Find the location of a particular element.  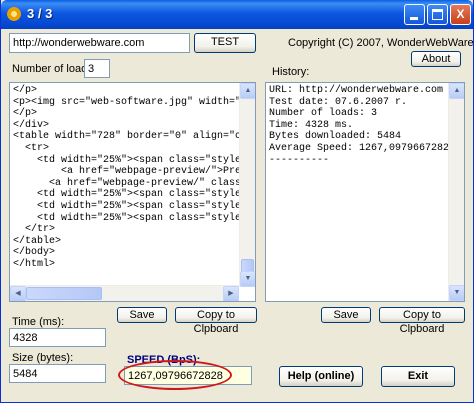

size-field: 5484 is located at coordinates (57, 373).